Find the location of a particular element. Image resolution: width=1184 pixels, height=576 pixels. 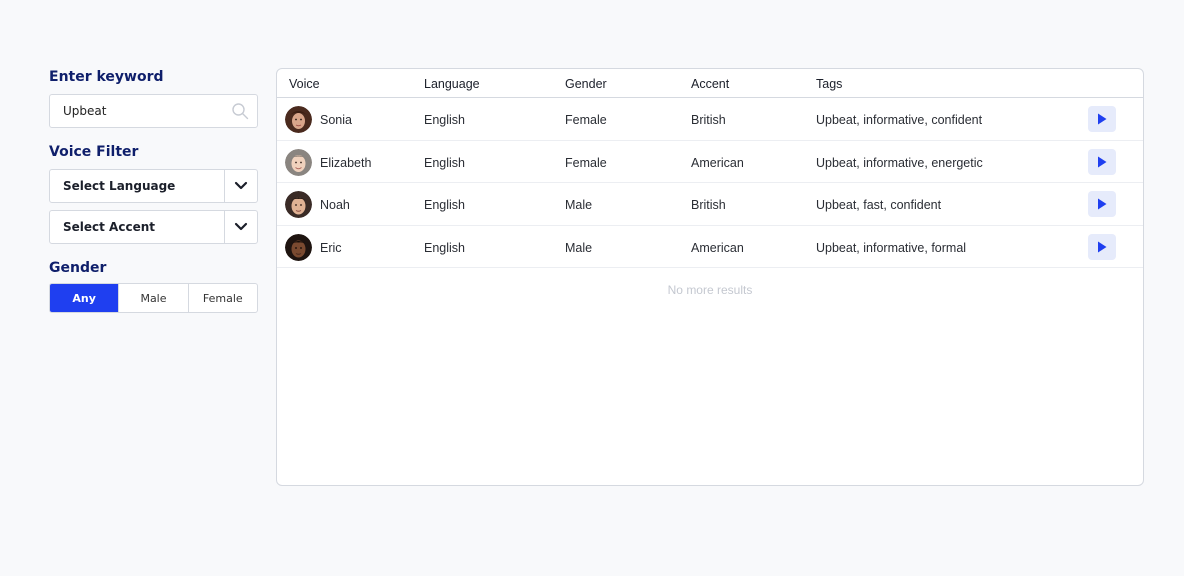

search-box is located at coordinates (153, 111).